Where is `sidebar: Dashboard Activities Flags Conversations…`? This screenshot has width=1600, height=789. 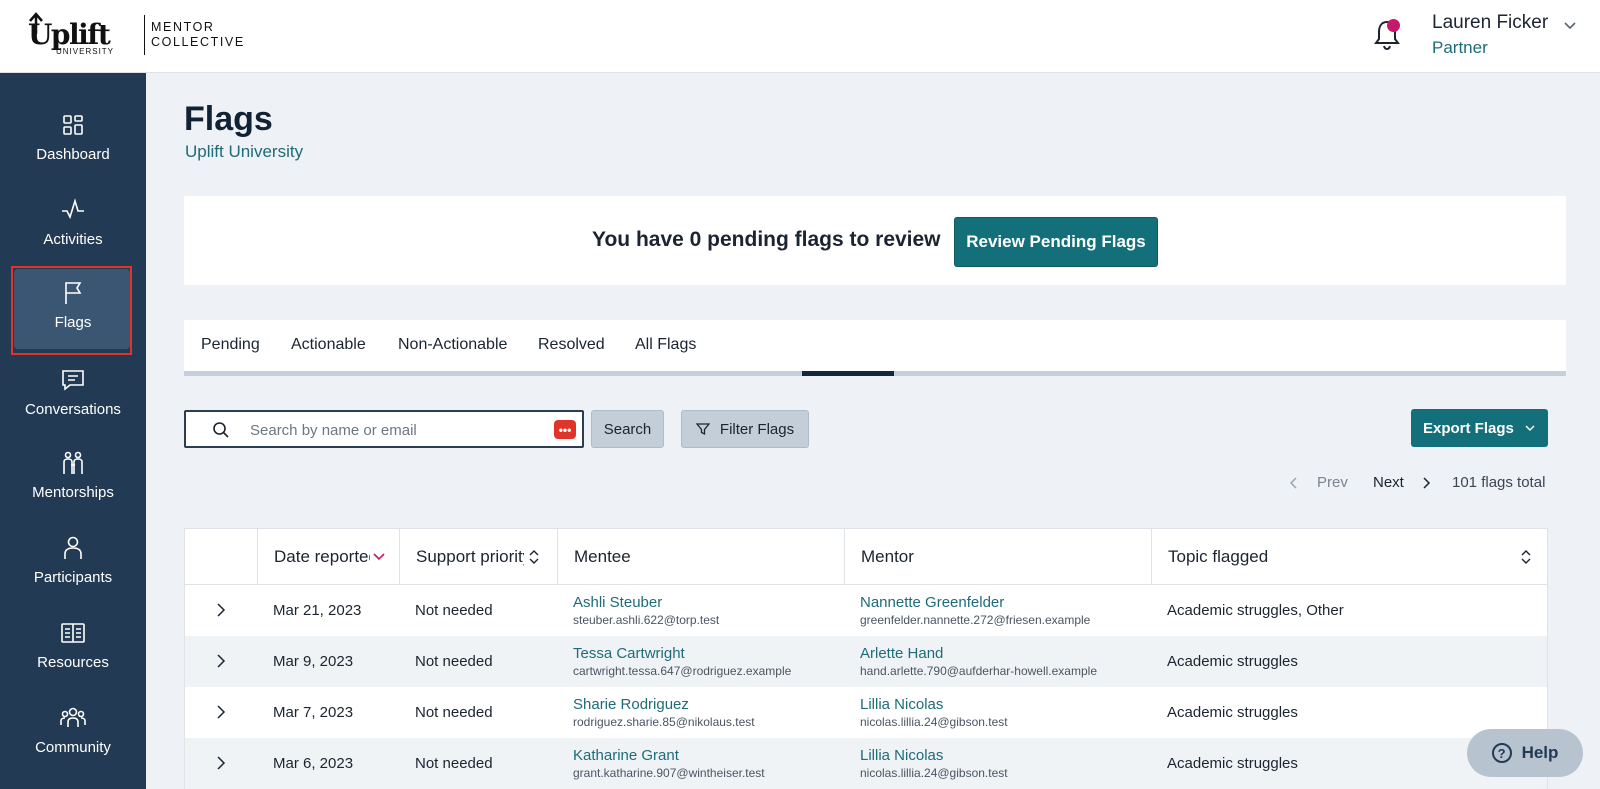 sidebar: Dashboard Activities Flags Conversations… is located at coordinates (73, 431).